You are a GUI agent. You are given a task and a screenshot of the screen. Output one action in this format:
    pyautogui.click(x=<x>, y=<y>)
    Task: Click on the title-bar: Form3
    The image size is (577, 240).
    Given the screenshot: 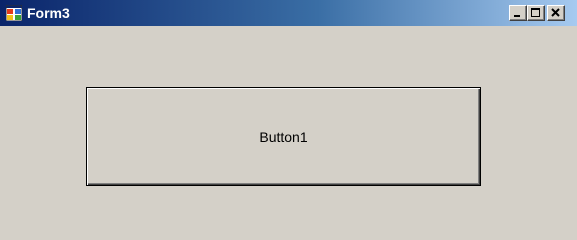 What is the action you would take?
    pyautogui.click(x=288, y=13)
    